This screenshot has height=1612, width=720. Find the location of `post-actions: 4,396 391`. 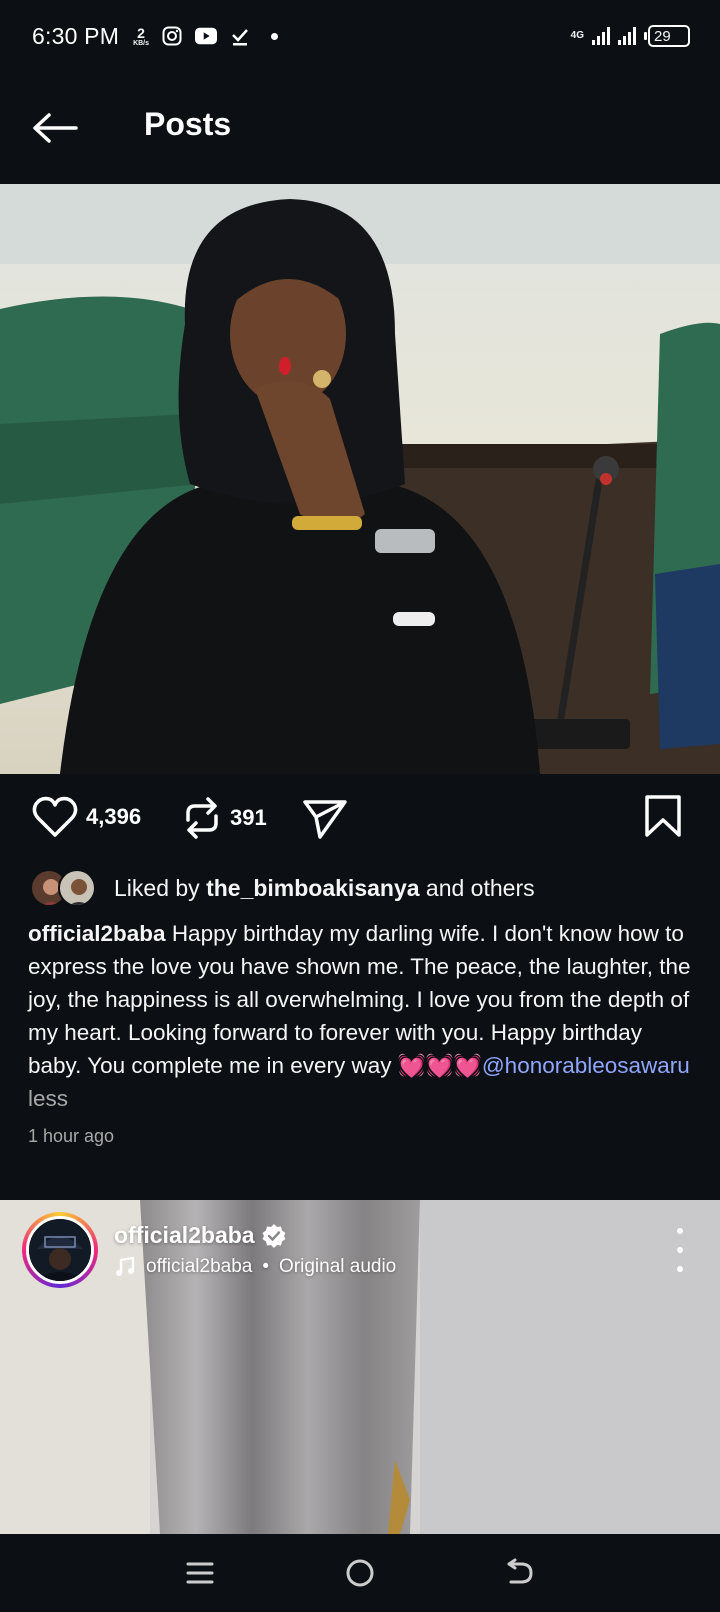

post-actions: 4,396 391 is located at coordinates (360, 819).